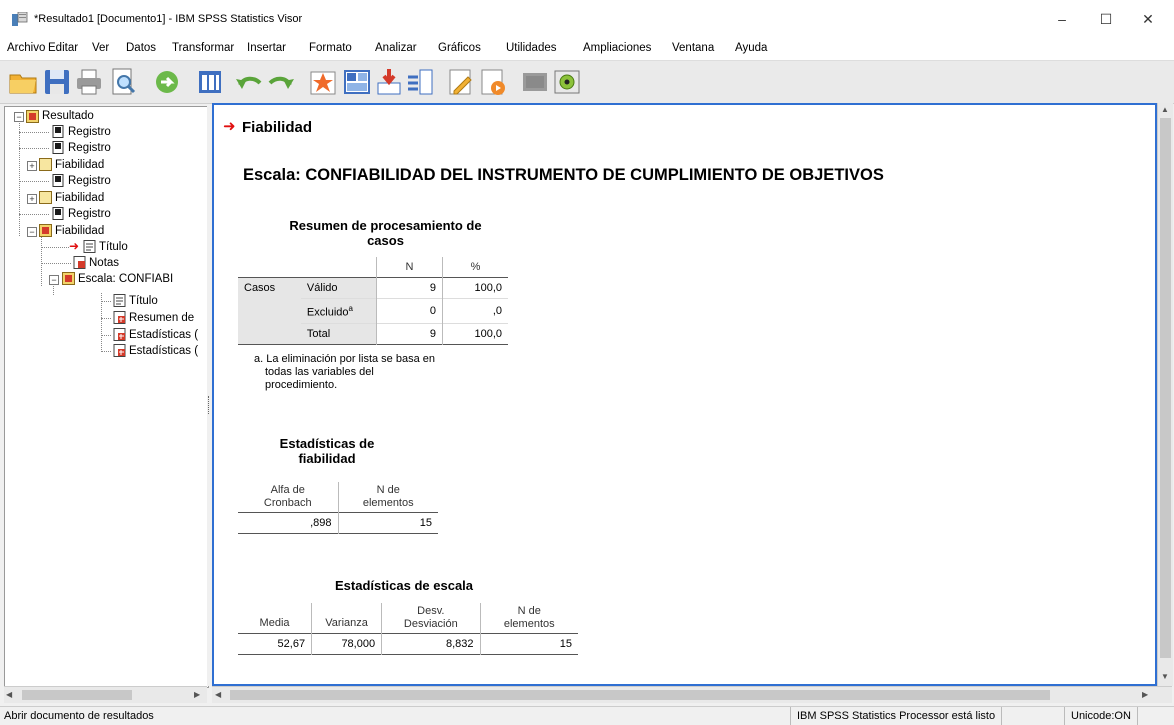 This screenshot has width=1174, height=725. What do you see at coordinates (431, 618) in the screenshot?
I see `column-header: Desv. Desviación` at bounding box center [431, 618].